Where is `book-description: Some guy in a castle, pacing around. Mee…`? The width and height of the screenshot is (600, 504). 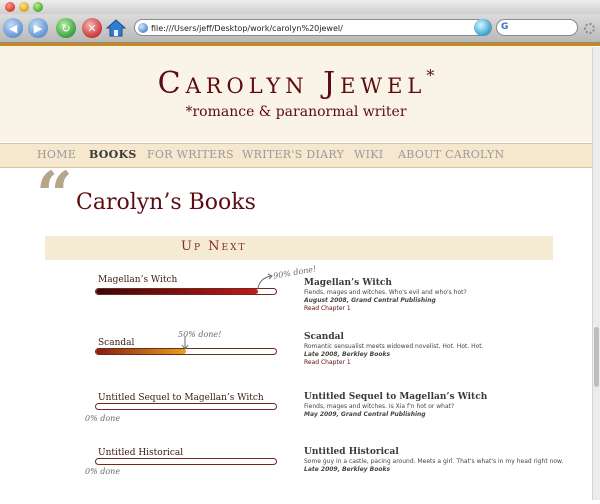 book-description: Some guy in a castle, pacing around. Mee… is located at coordinates (434, 461).